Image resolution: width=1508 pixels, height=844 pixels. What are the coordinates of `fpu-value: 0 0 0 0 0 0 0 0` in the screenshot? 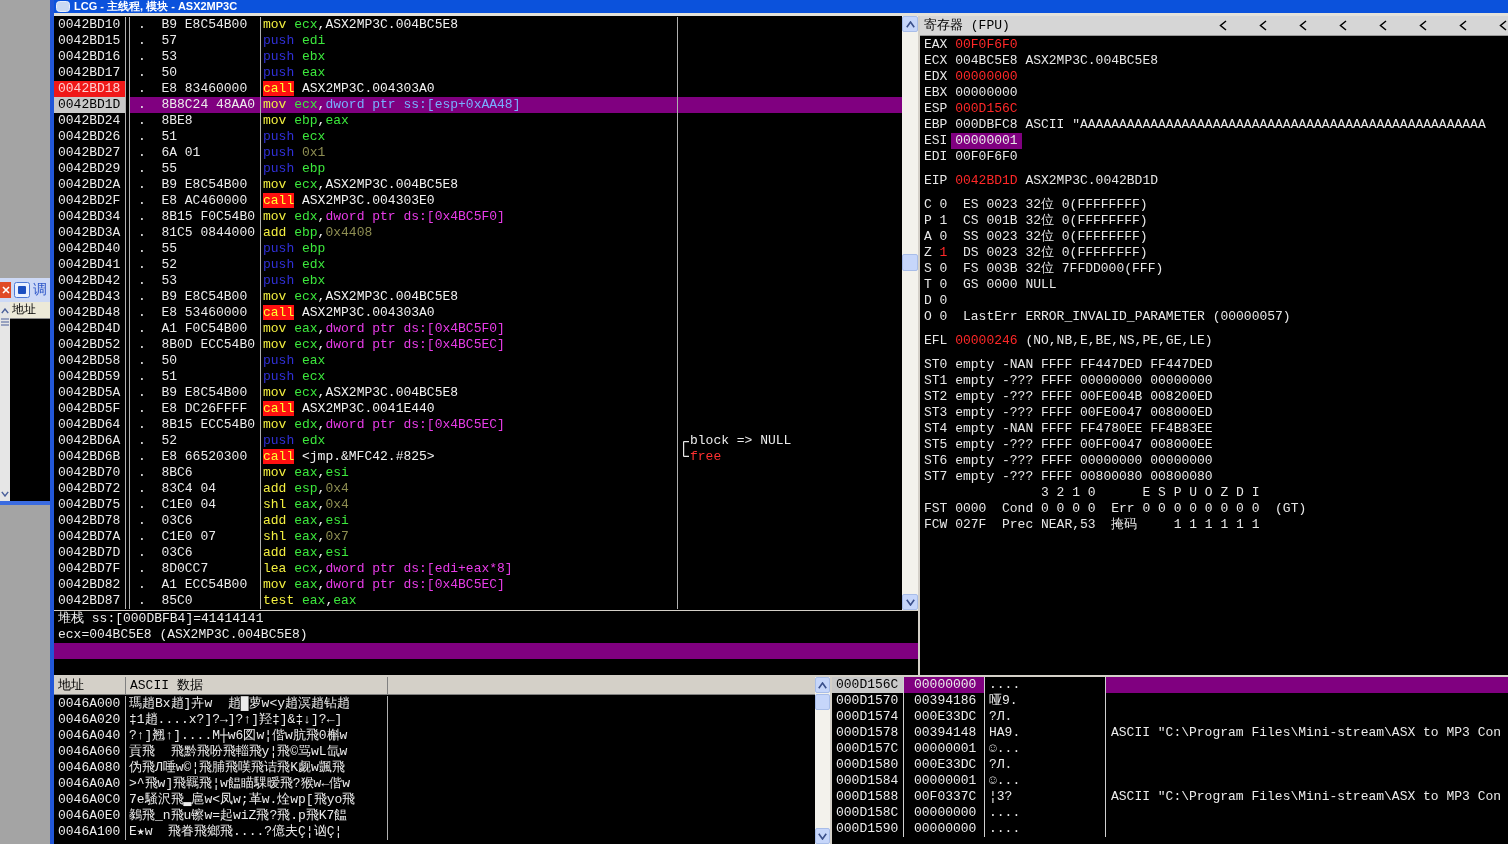 It's located at (1201, 509).